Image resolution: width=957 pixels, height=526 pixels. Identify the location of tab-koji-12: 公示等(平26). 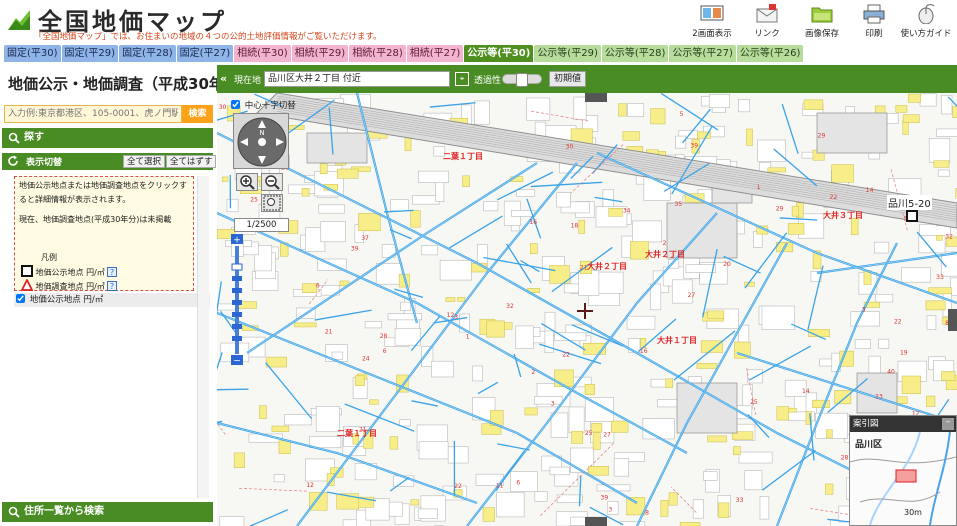
(770, 53).